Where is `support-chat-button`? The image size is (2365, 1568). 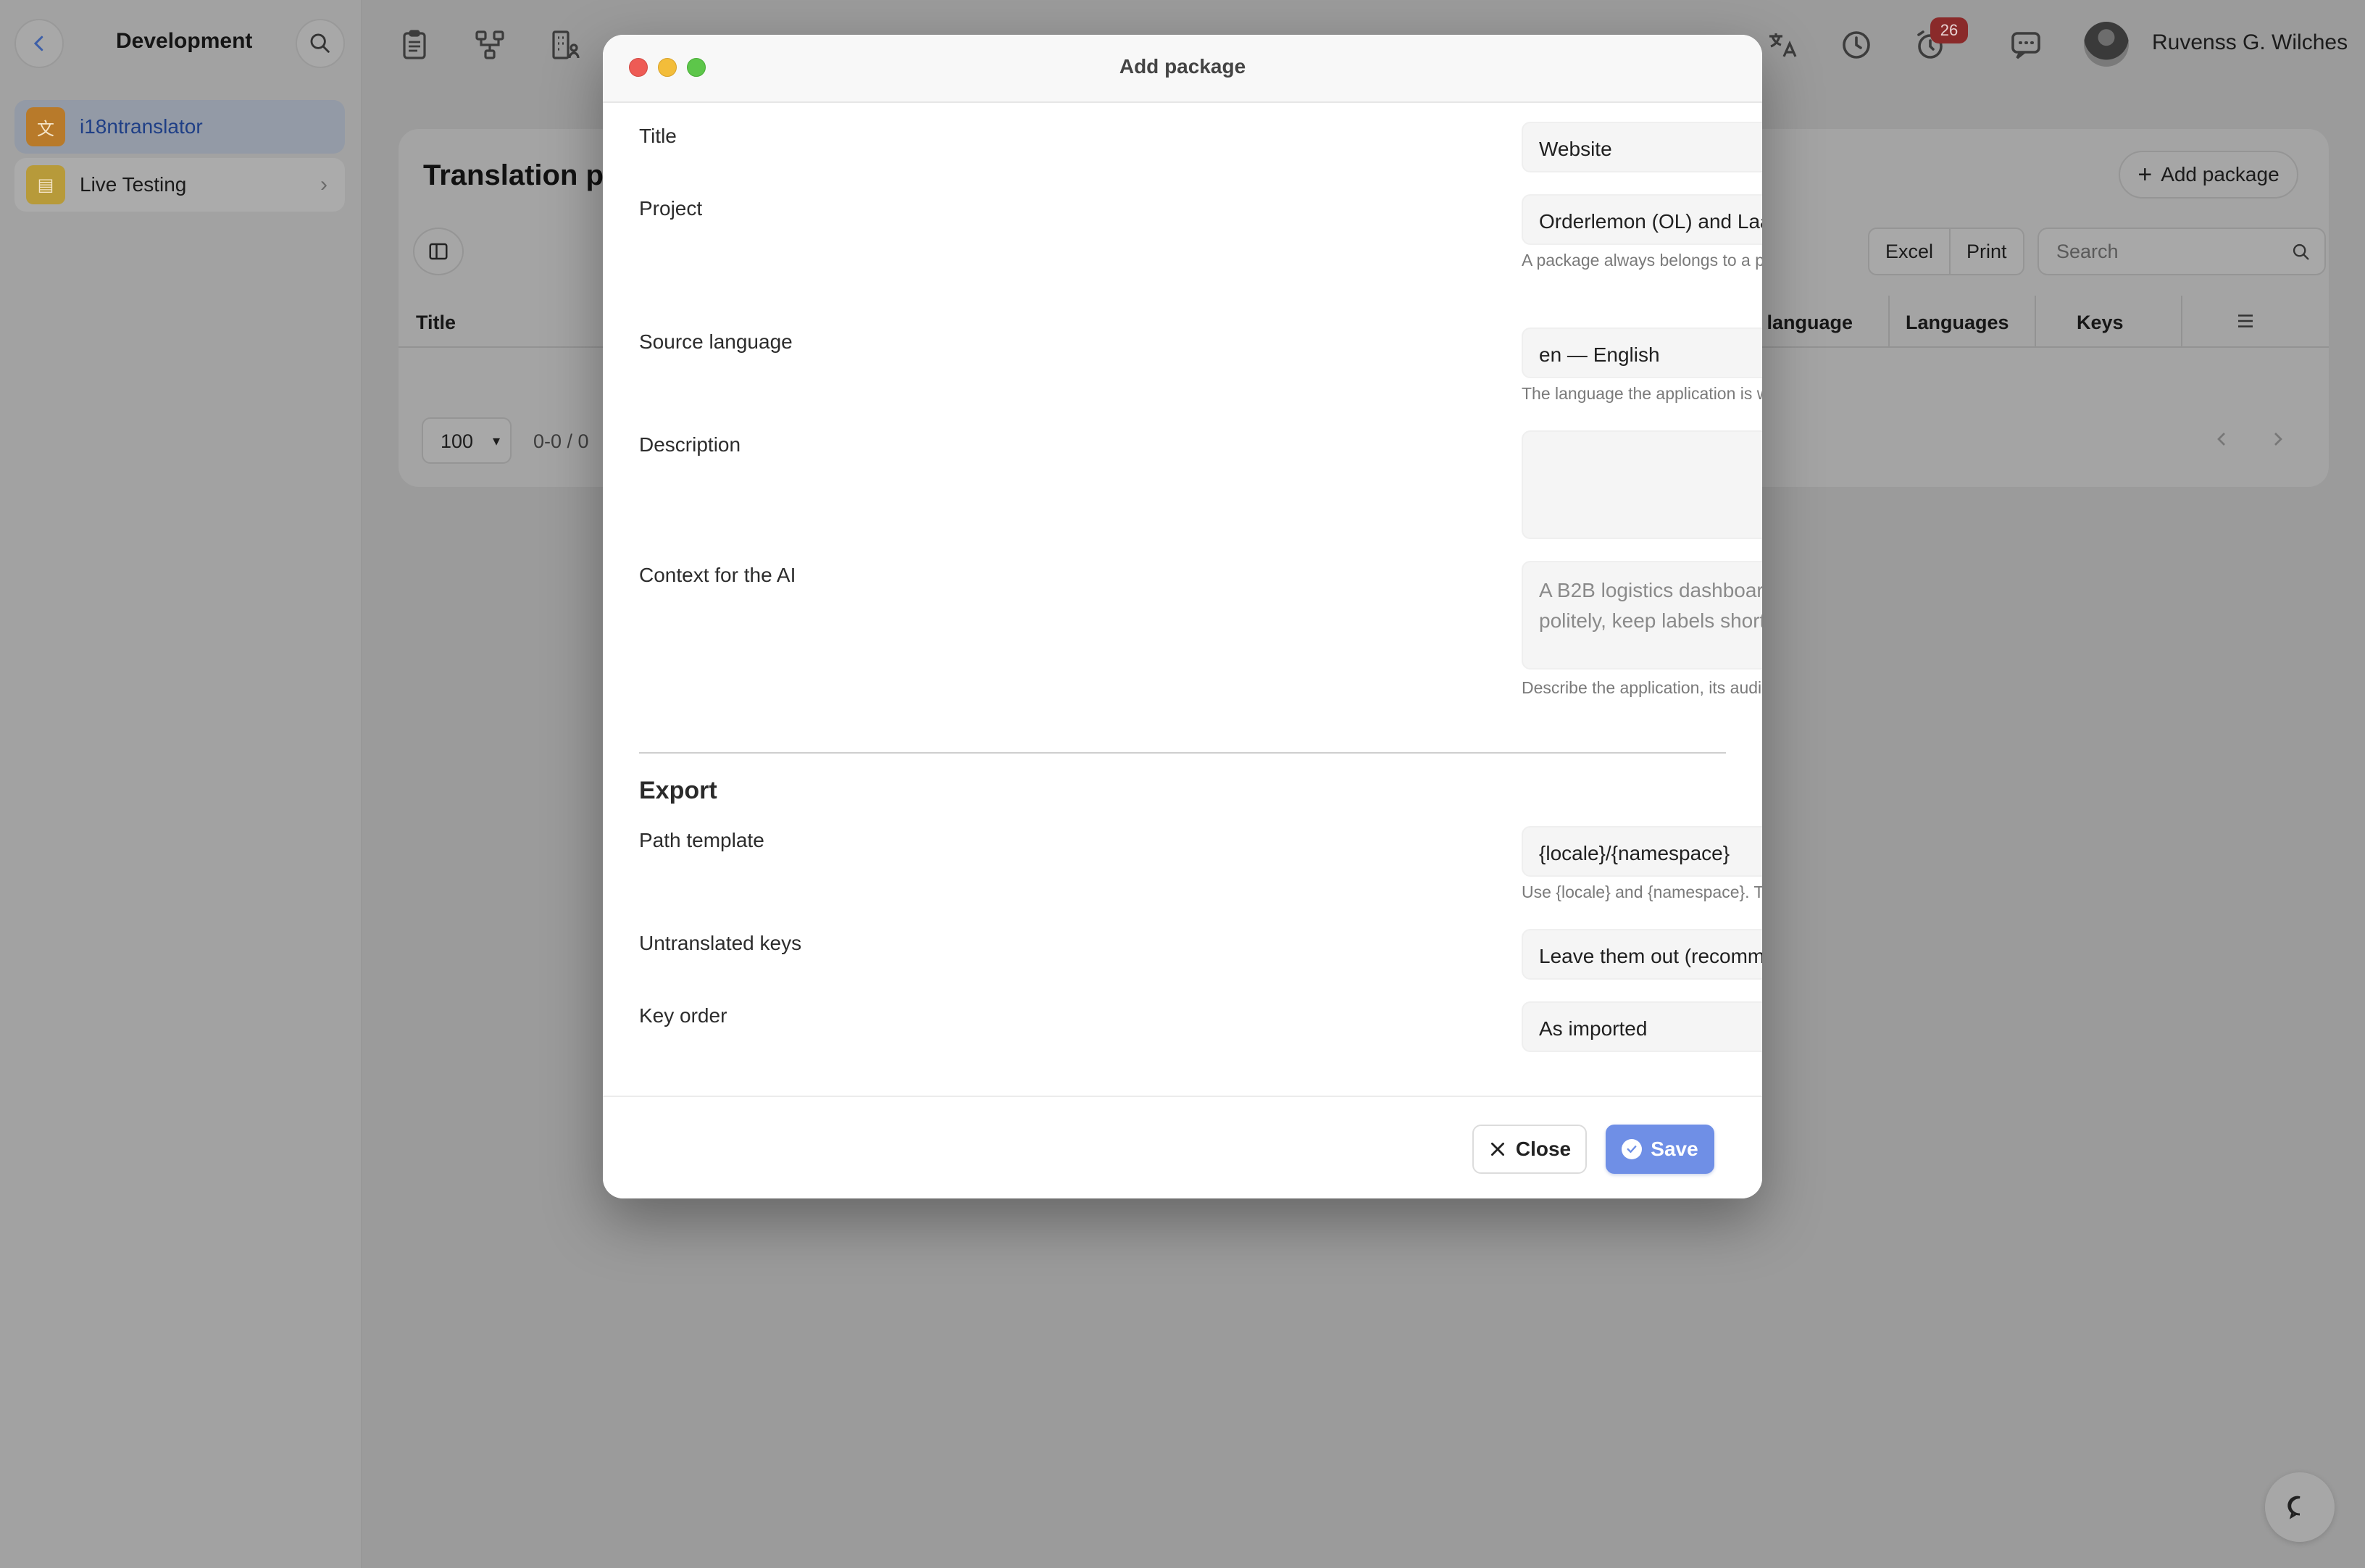
support-chat-button is located at coordinates (2300, 1507).